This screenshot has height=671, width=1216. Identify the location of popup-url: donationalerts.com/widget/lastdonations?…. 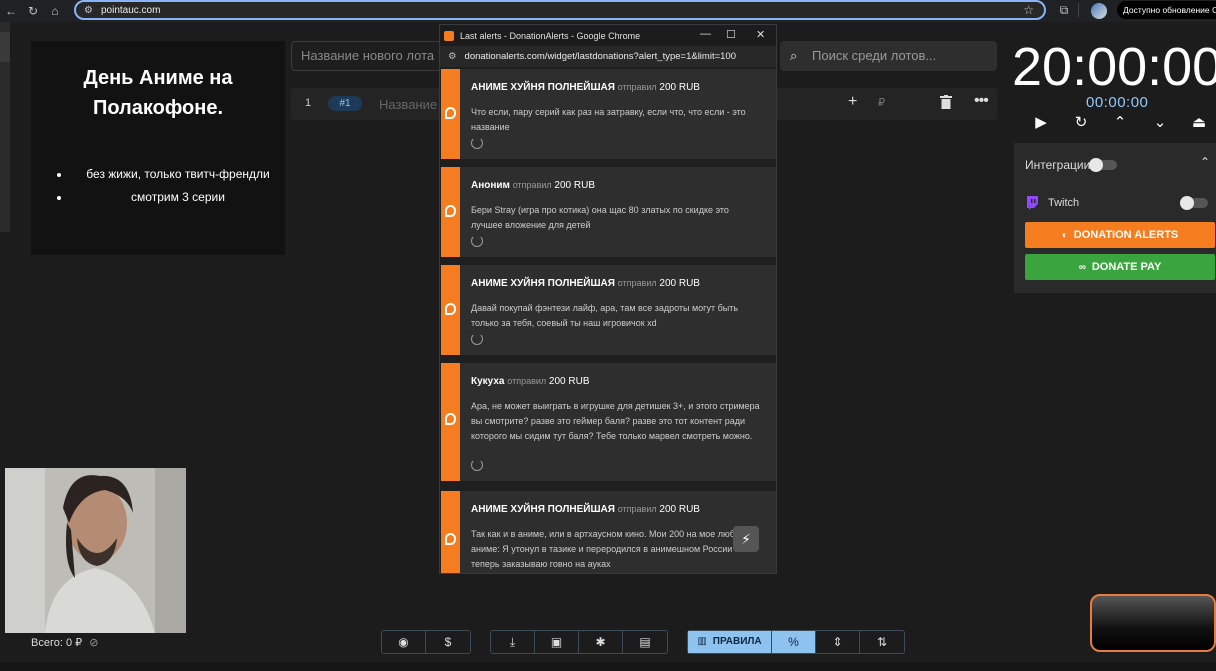
(600, 56).